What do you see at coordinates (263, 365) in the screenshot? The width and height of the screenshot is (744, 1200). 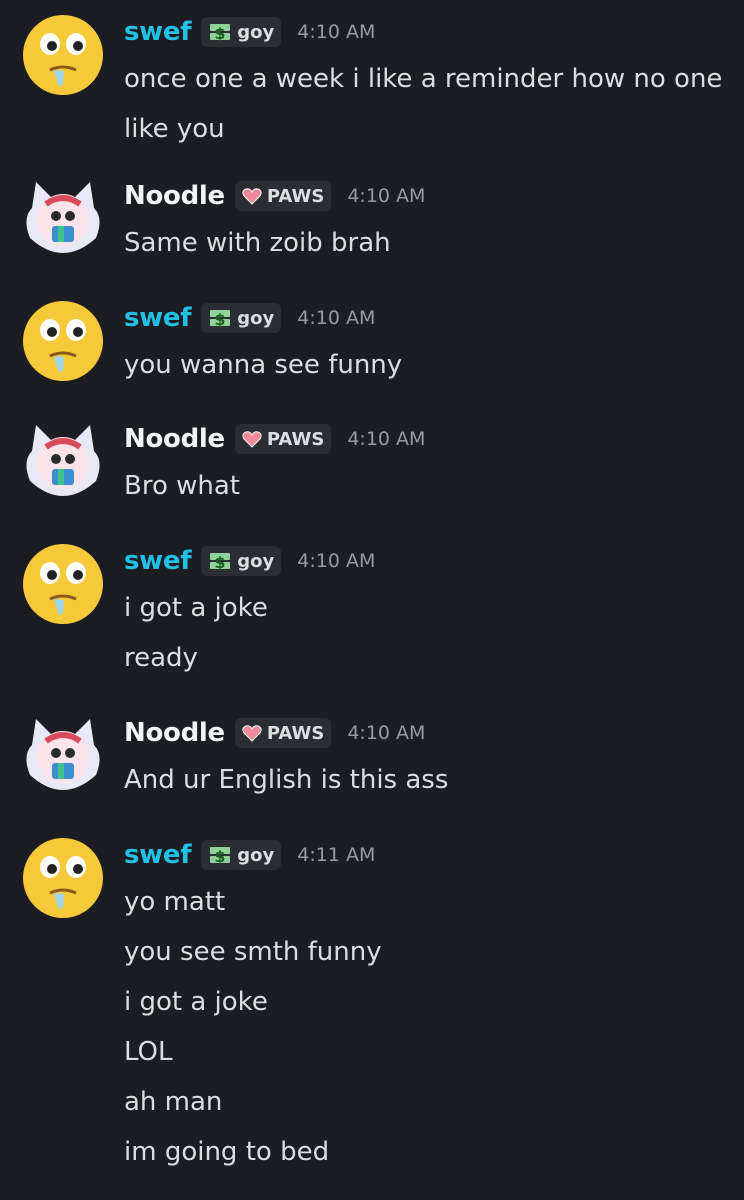 I see `message-line: you wanna see funny` at bounding box center [263, 365].